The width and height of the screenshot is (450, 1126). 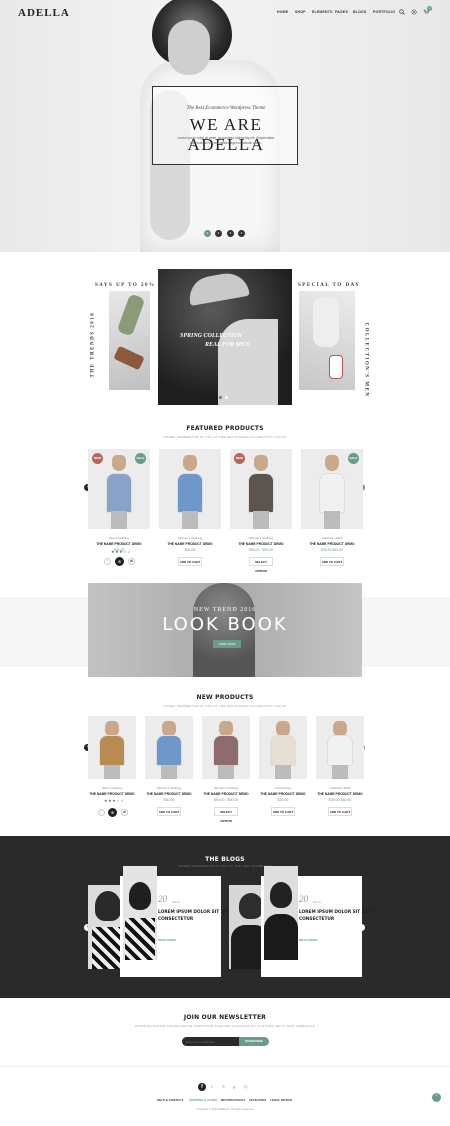 I want to click on nav-elements: ELEMENTS, so click(x=322, y=12).